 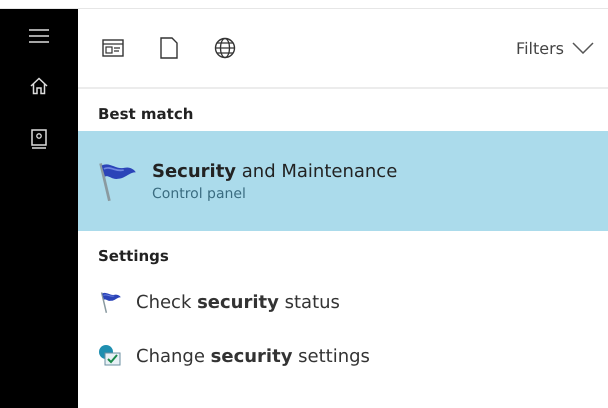 What do you see at coordinates (169, 48) in the screenshot?
I see `document-icon` at bounding box center [169, 48].